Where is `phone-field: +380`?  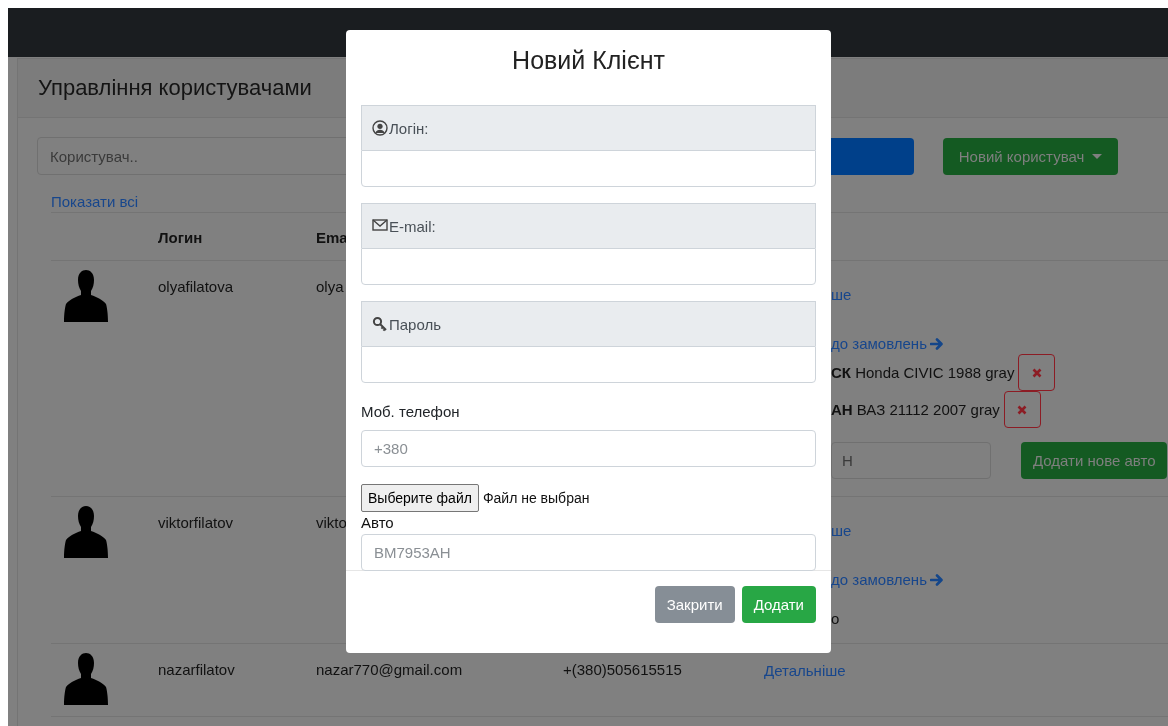
phone-field: +380 is located at coordinates (588, 448).